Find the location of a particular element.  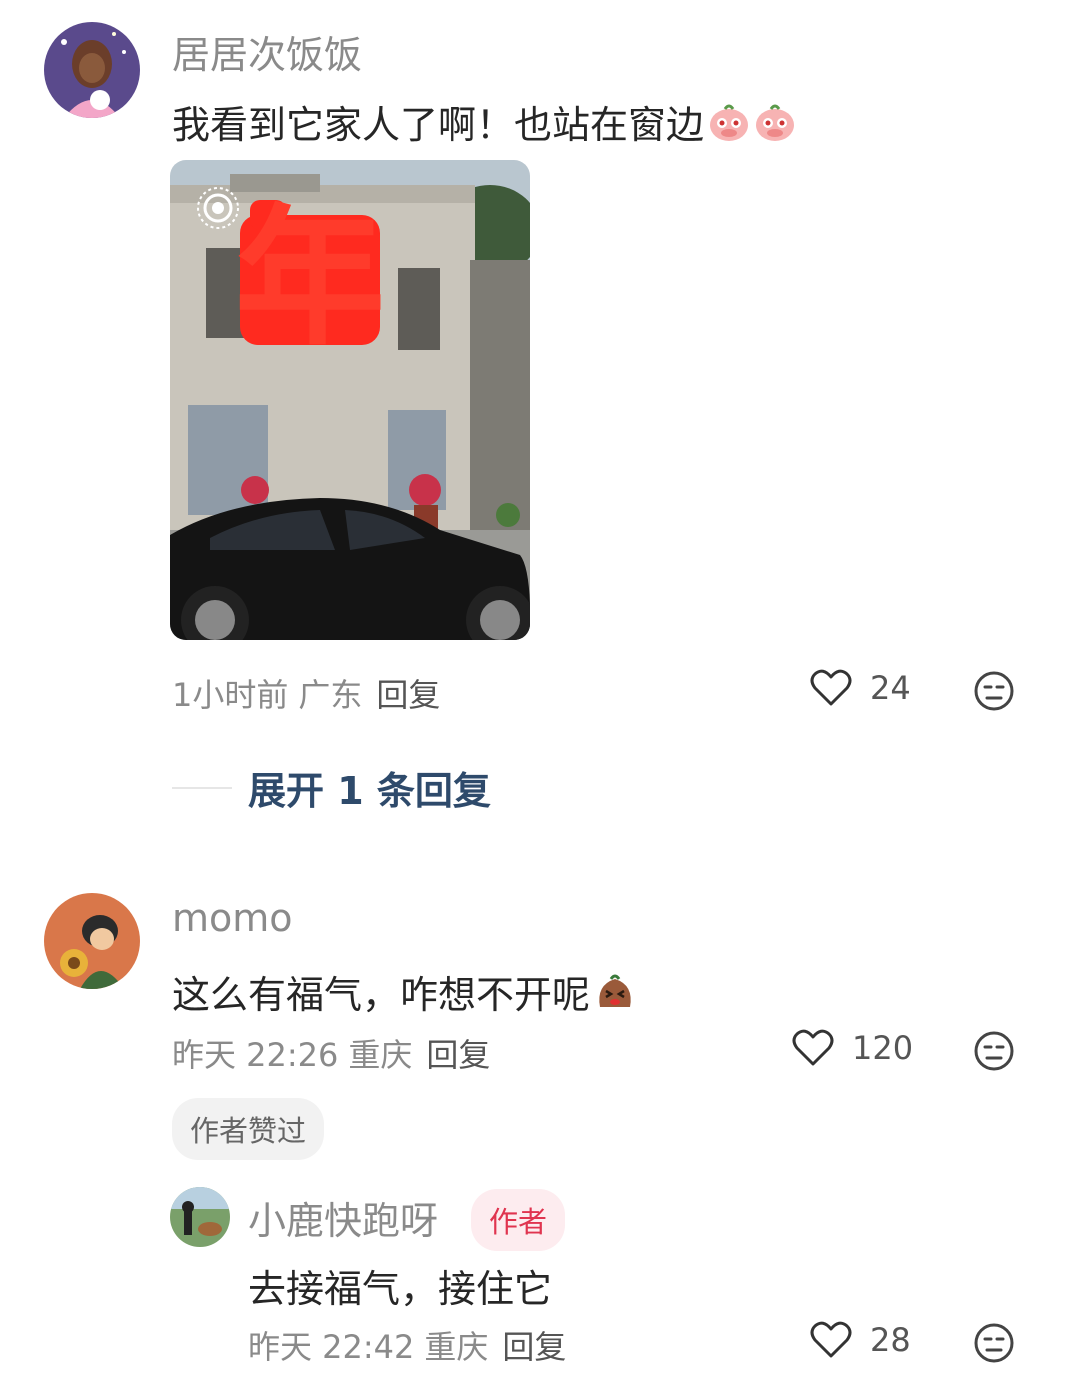

comment-location: 广东 is located at coordinates (330, 695).